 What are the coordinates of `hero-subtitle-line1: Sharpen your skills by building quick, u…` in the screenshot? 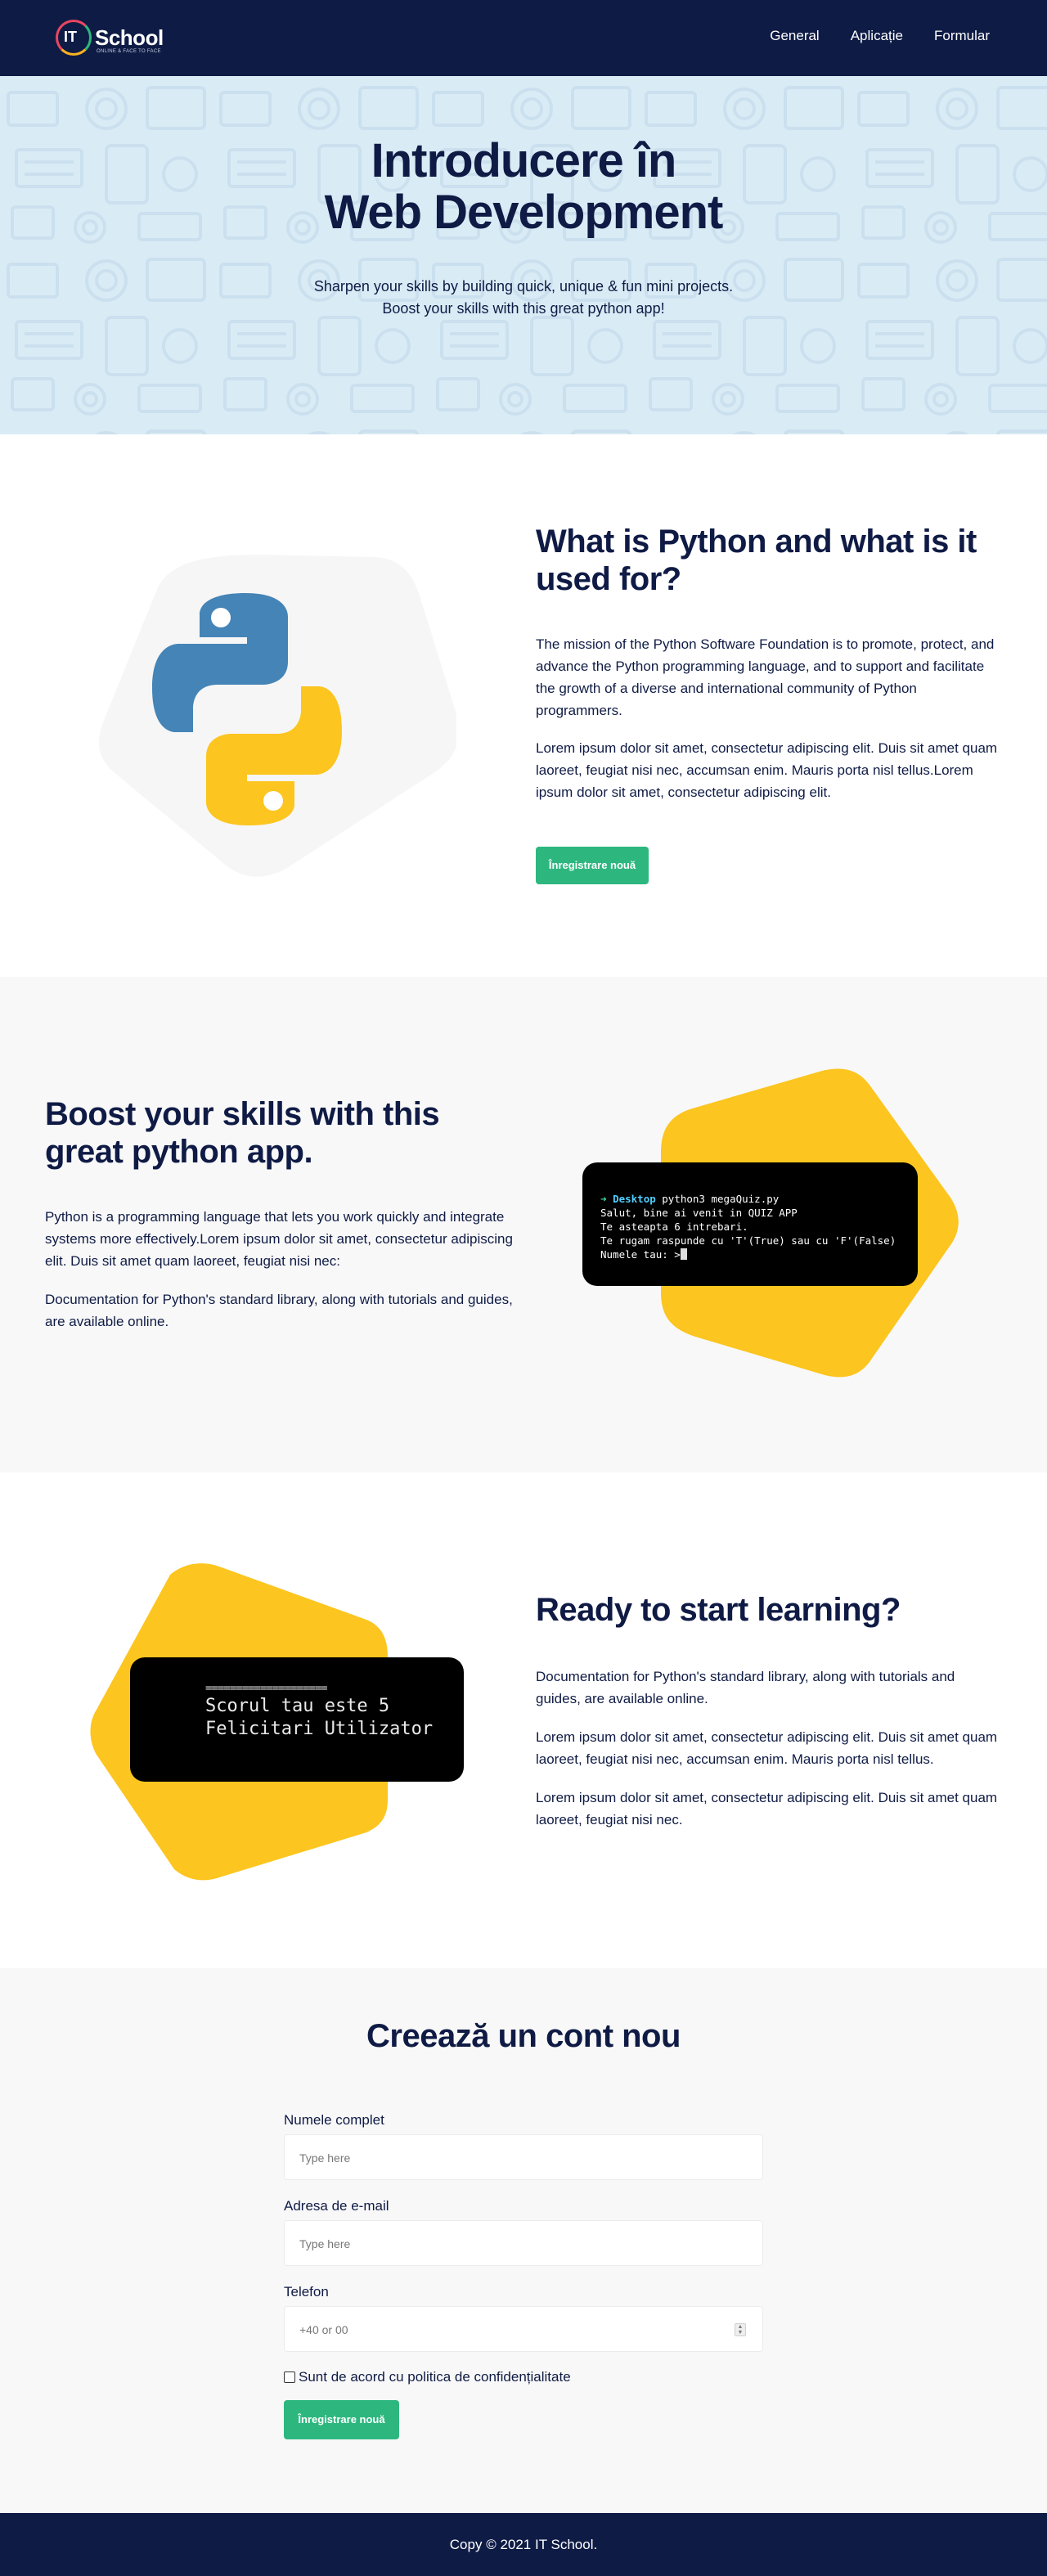 It's located at (523, 286).